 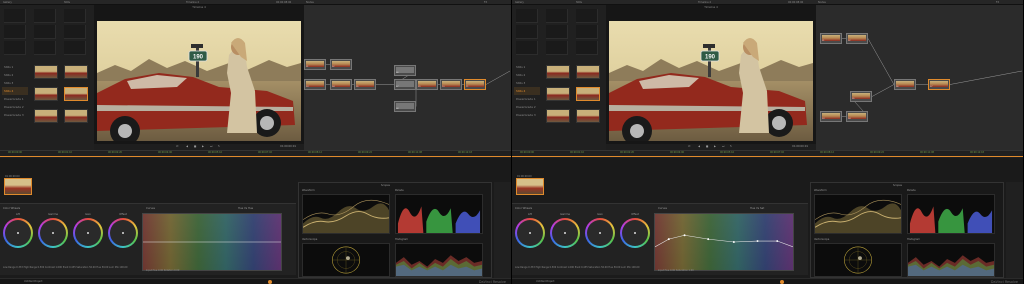 I want to click on node-editor: 01 02 03 04 05 06 07 08 09 10 11, so click(x=407, y=77).